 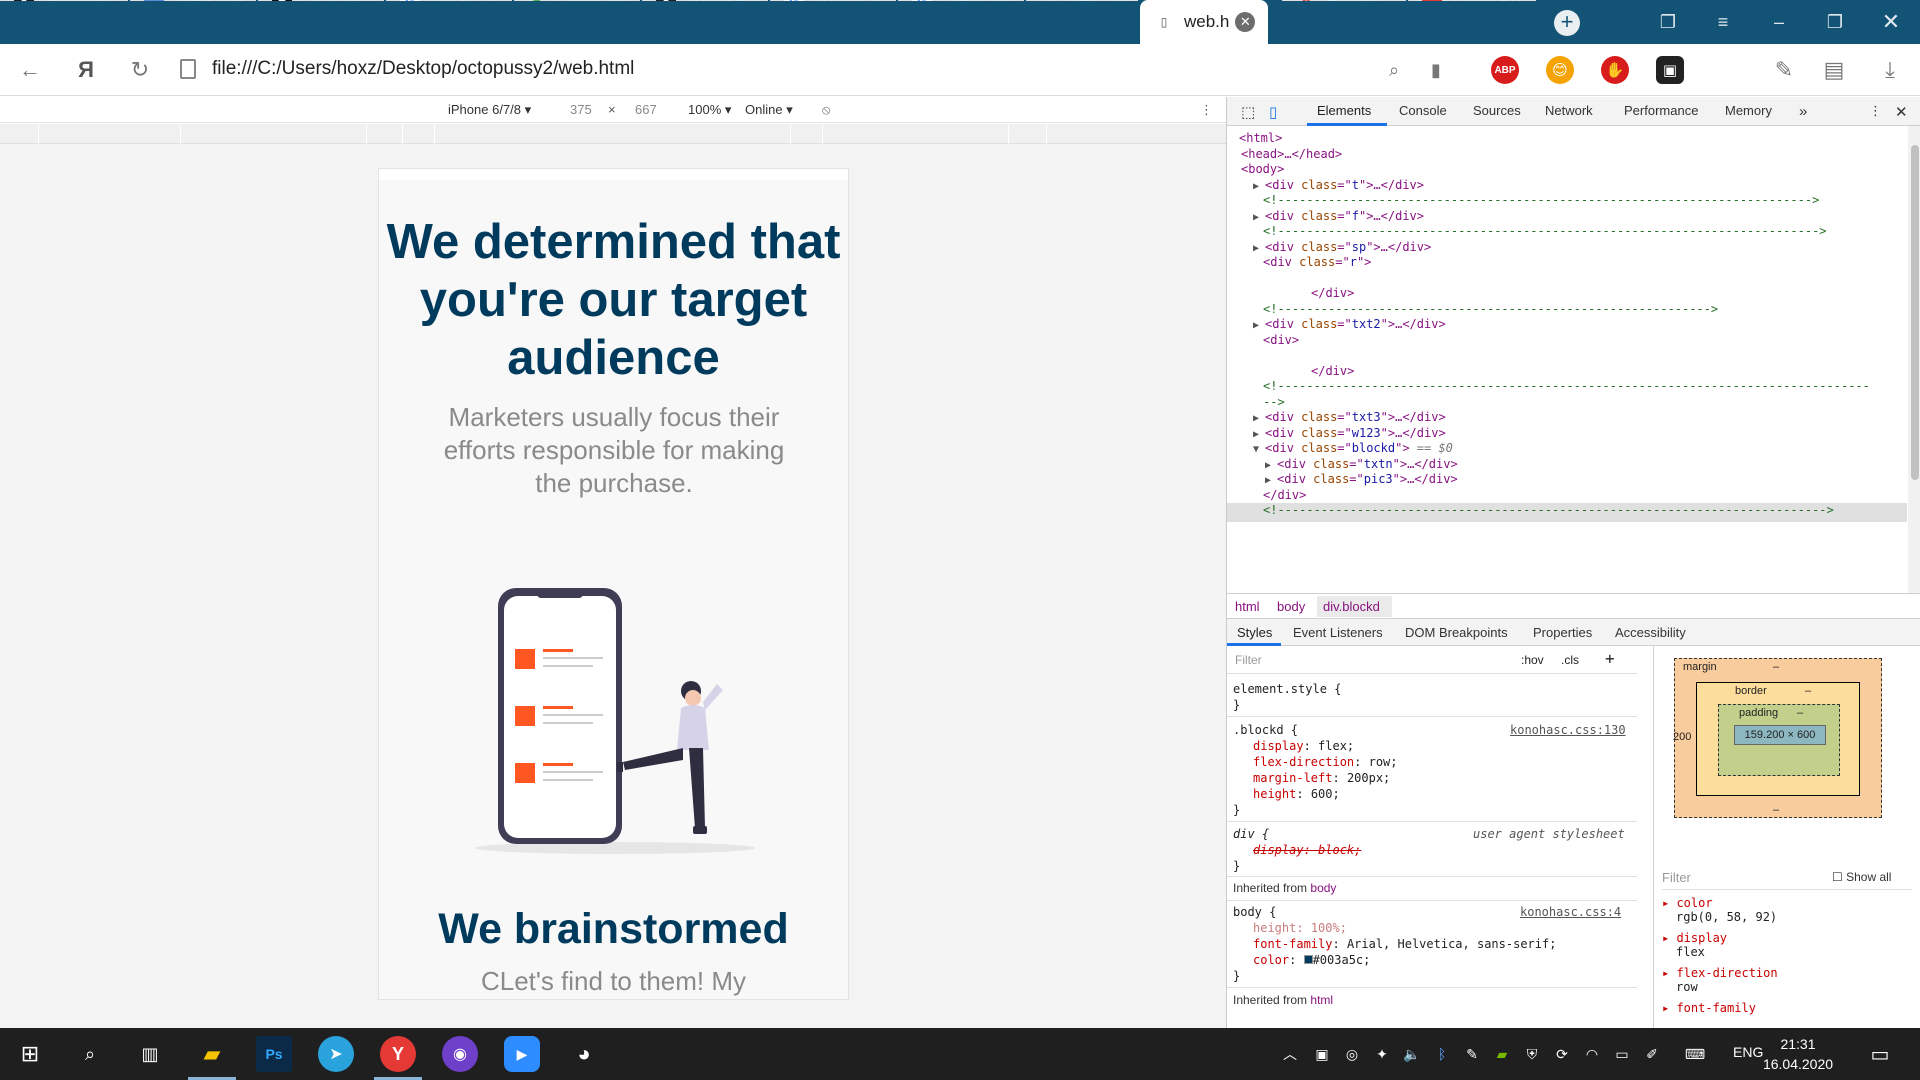 What do you see at coordinates (826, 110) in the screenshot?
I see `rotate-icon: ⦸` at bounding box center [826, 110].